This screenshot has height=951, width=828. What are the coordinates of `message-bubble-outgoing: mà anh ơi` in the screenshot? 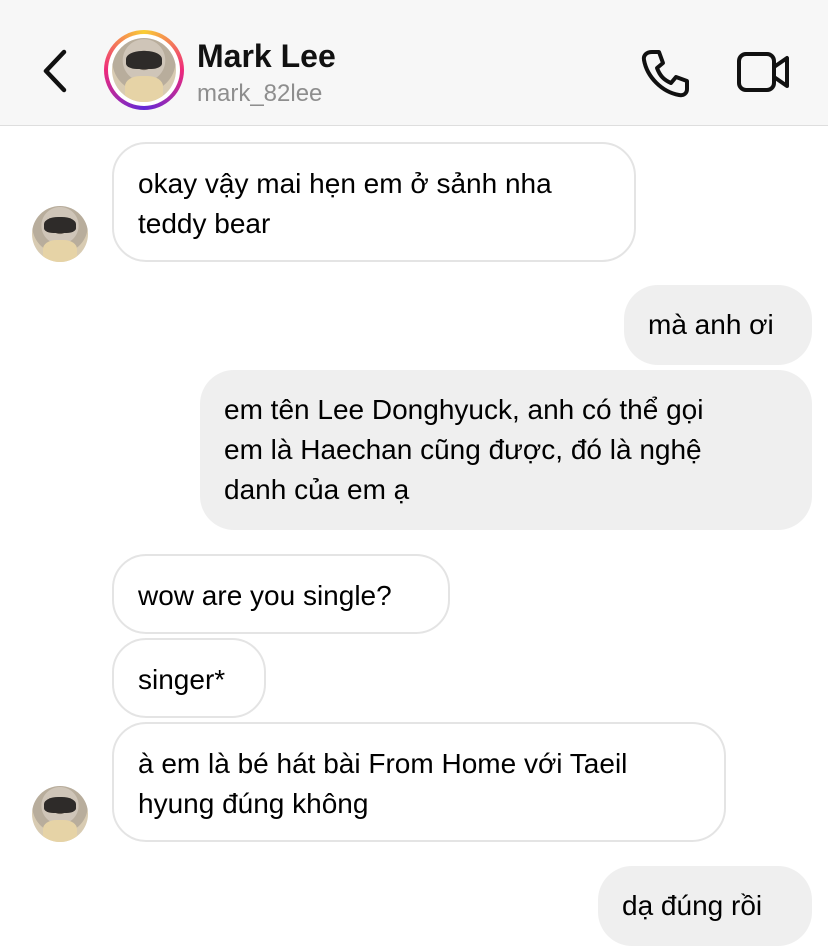 It's located at (718, 325).